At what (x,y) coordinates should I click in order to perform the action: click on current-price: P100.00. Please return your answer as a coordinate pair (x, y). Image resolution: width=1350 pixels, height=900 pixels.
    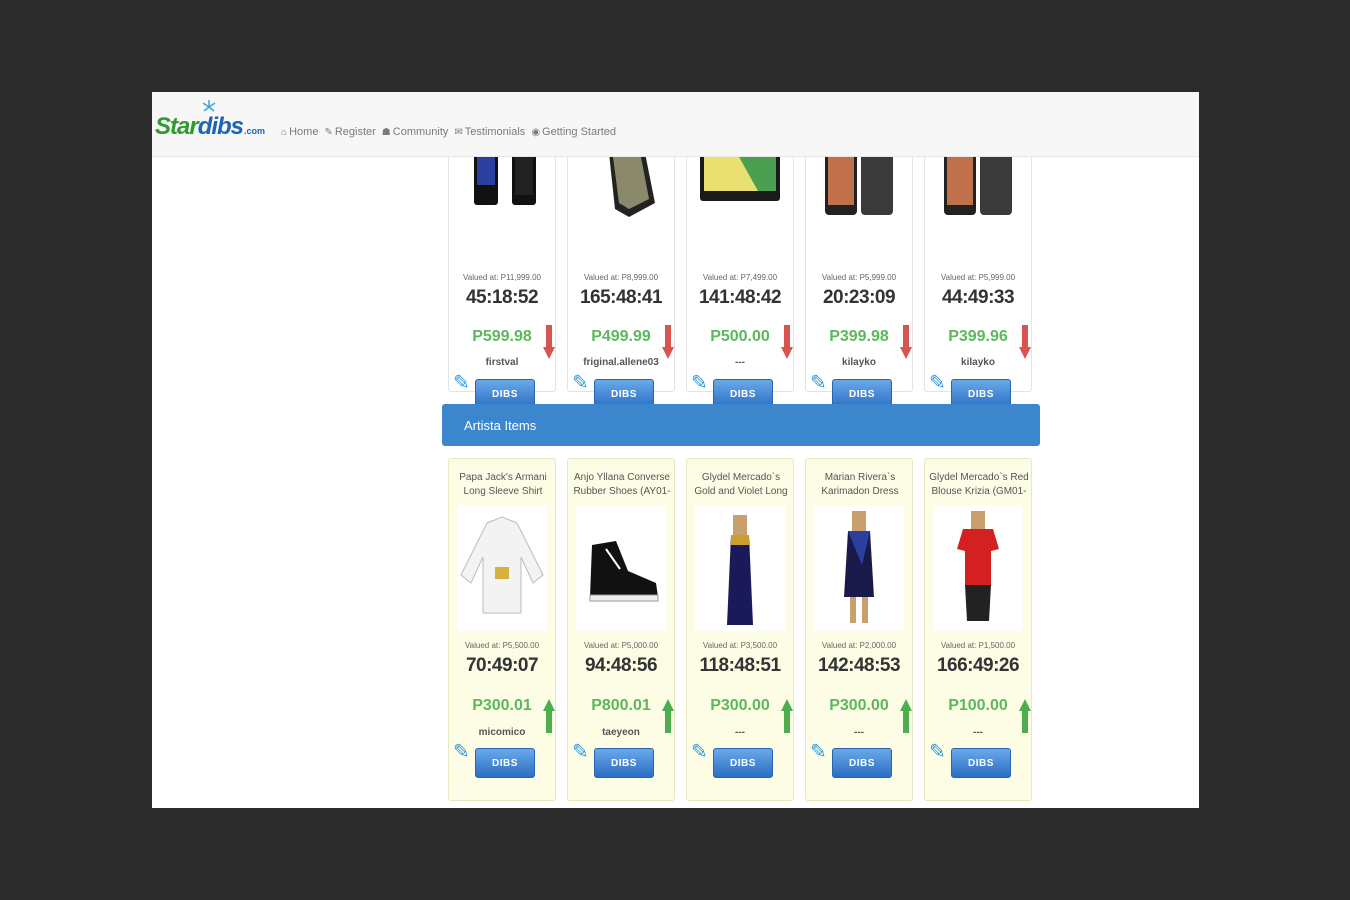
    Looking at the image, I should click on (978, 705).